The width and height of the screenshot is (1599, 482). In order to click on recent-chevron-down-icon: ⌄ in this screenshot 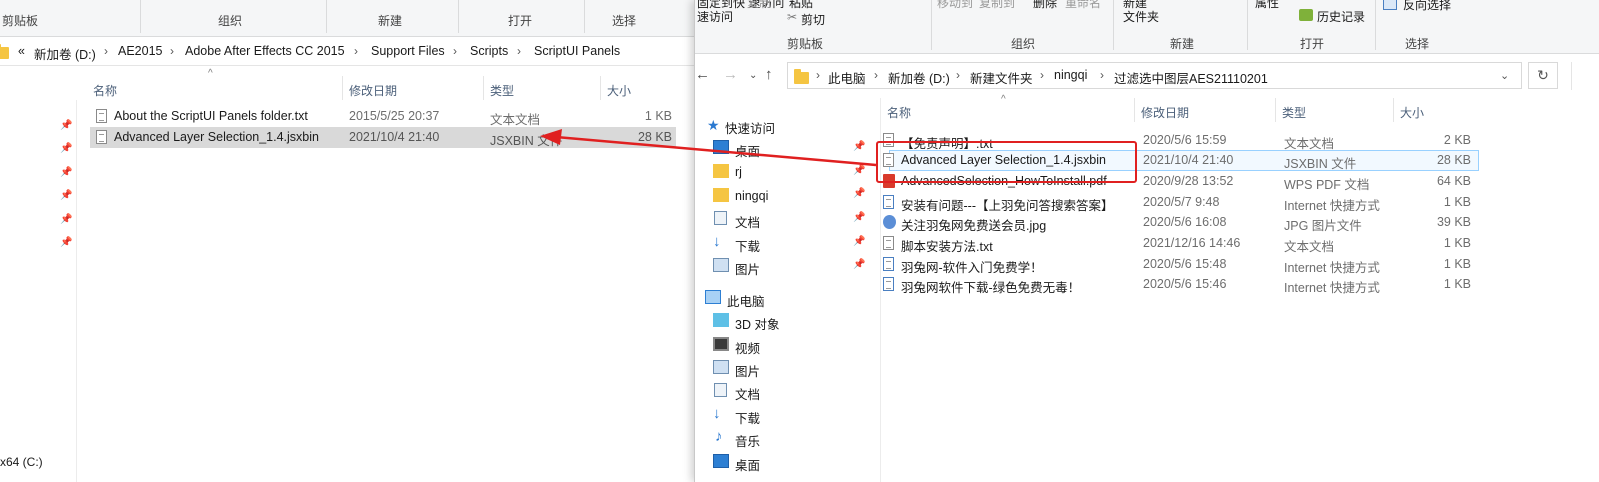, I will do `click(753, 75)`.